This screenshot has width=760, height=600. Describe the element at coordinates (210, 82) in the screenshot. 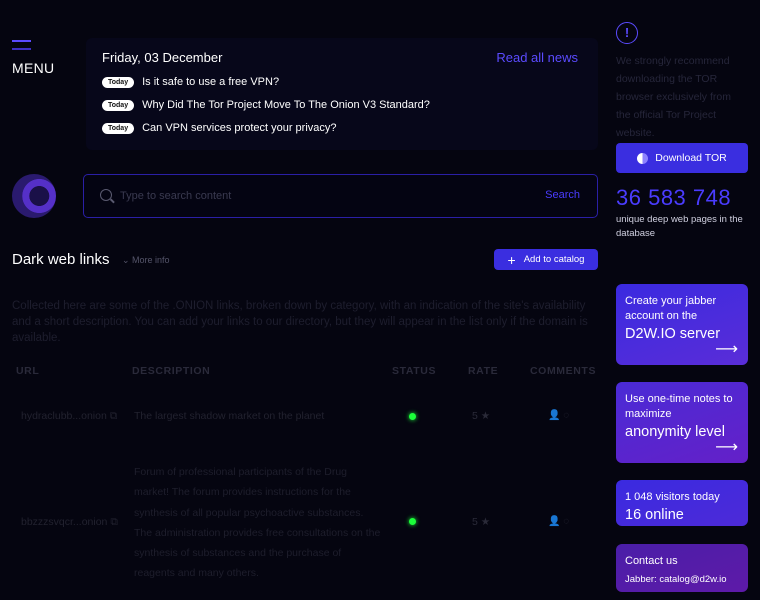

I see `news-title: Is it safe to use a free VPN?` at that location.